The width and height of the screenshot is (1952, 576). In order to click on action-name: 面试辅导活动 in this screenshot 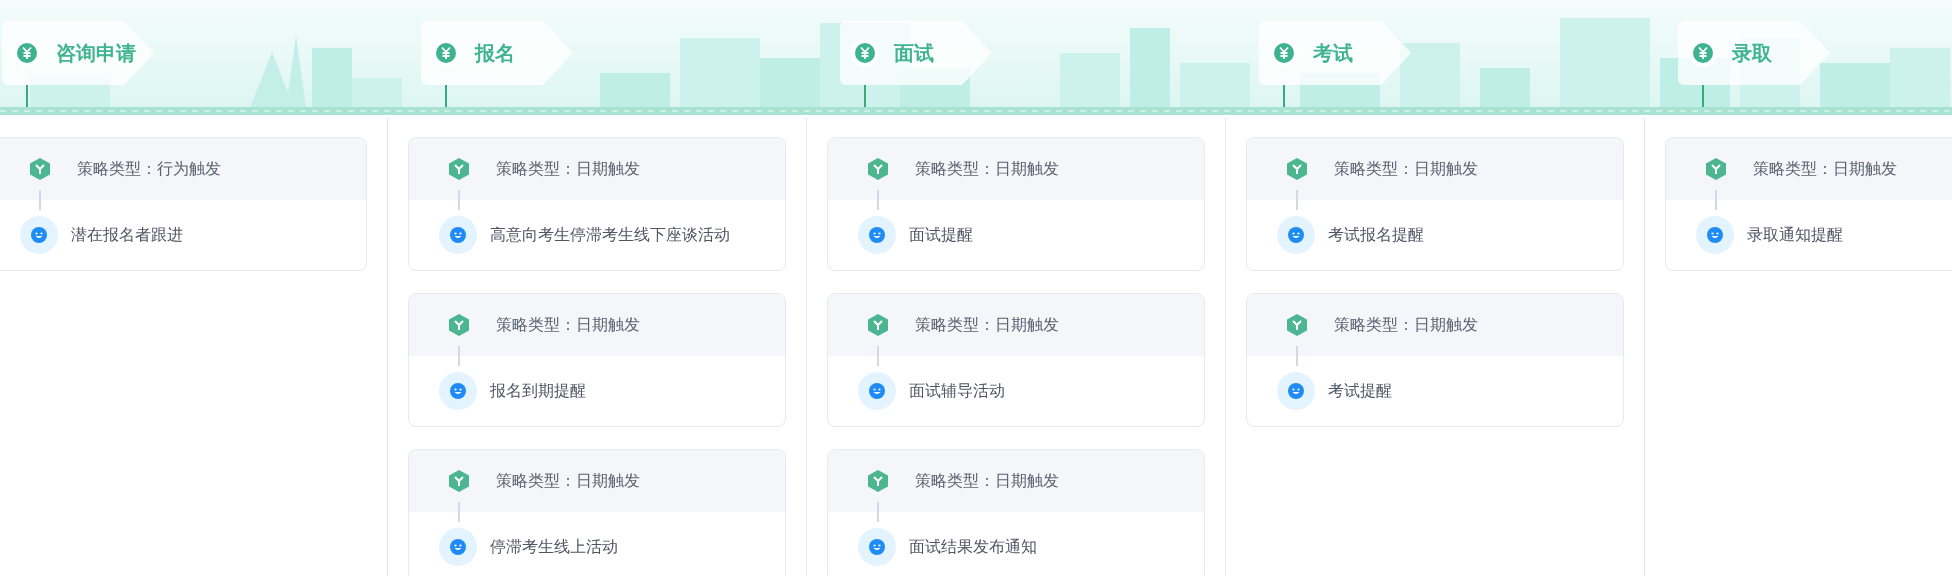, I will do `click(957, 391)`.